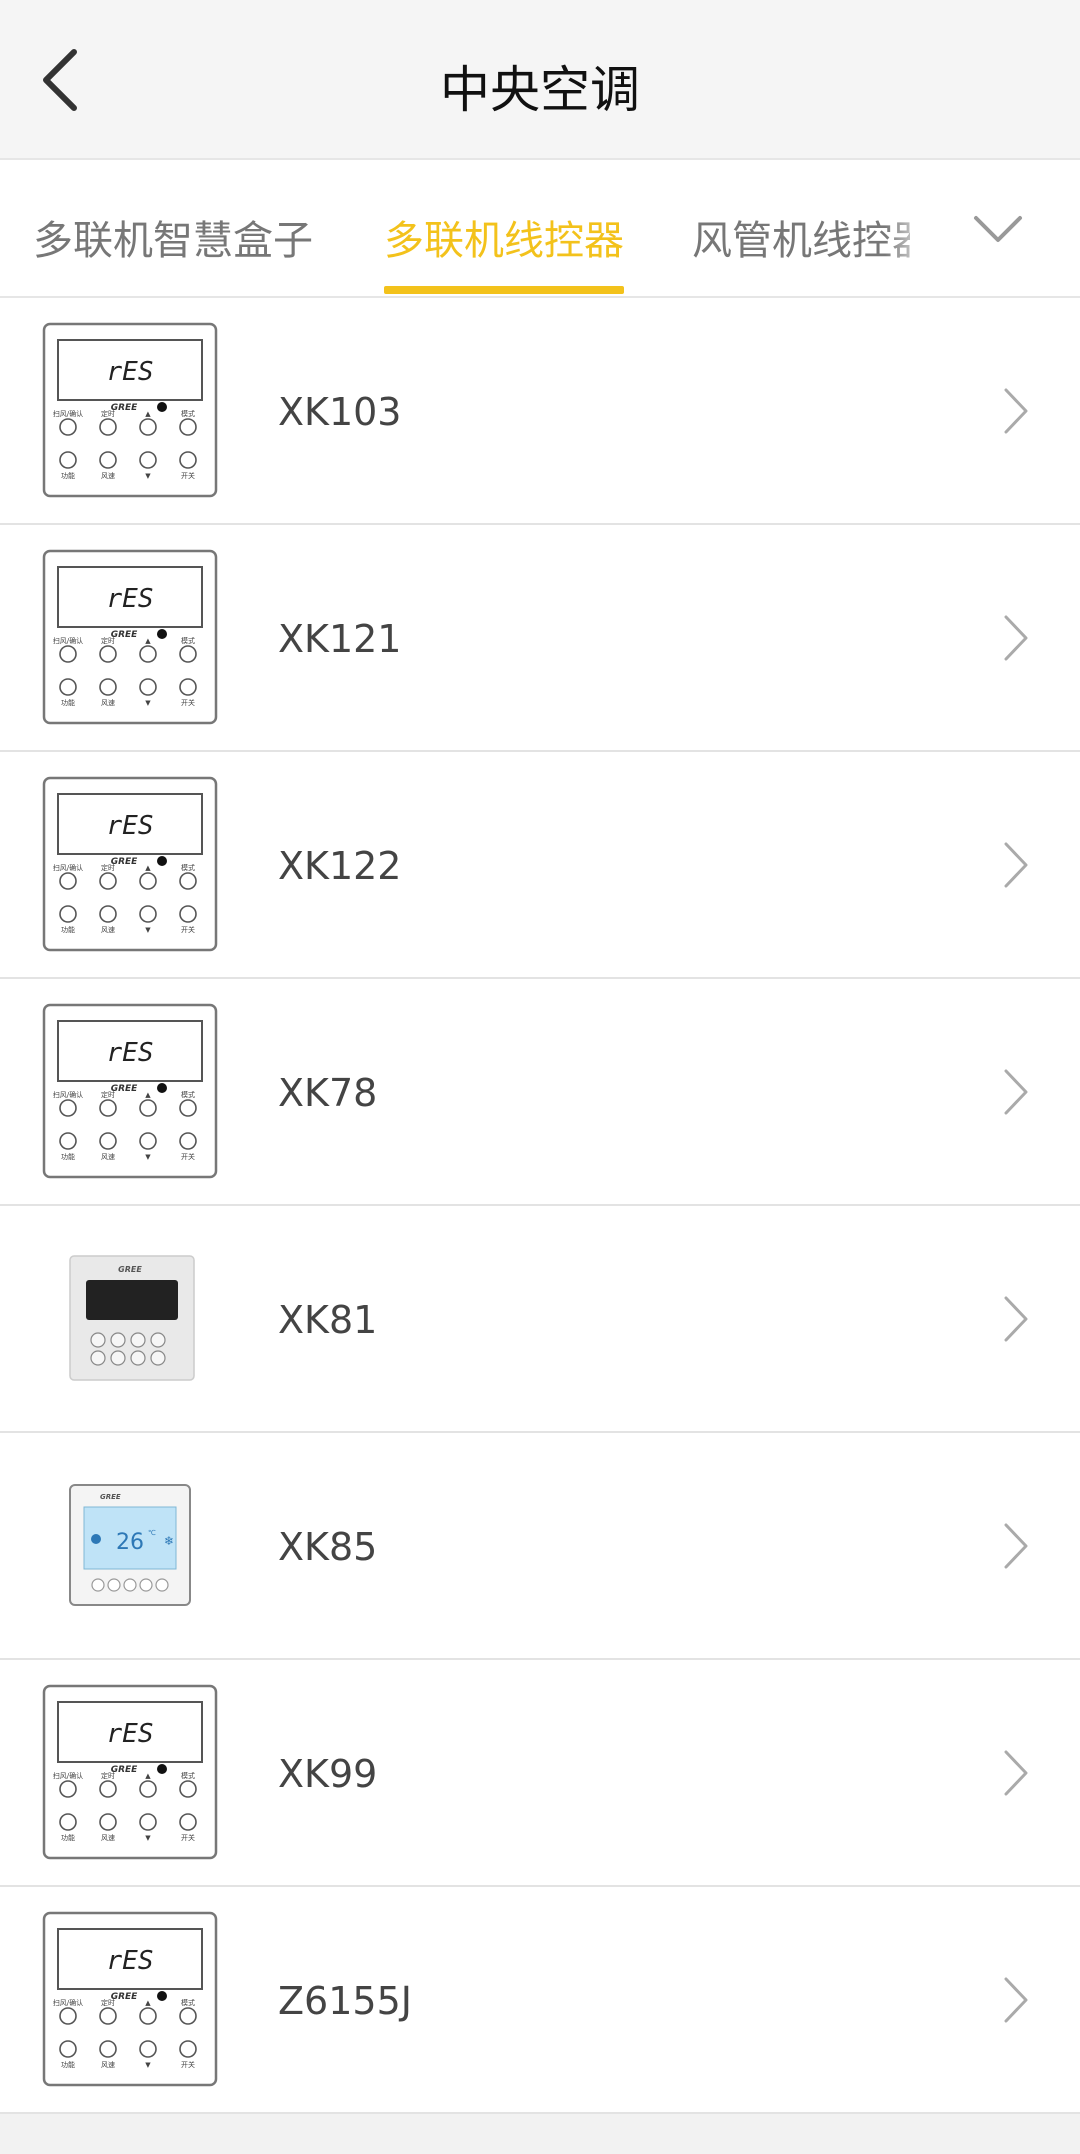 This screenshot has height=2154, width=1080. What do you see at coordinates (328, 1547) in the screenshot?
I see `controller-name: XK85` at bounding box center [328, 1547].